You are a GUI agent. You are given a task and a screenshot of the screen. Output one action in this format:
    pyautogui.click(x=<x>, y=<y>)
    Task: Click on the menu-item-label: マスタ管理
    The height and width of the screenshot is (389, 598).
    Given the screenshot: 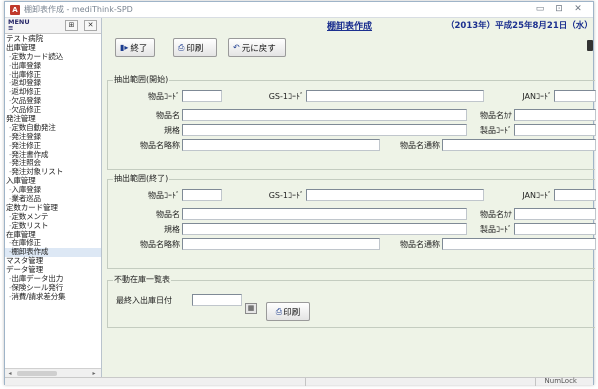 What is the action you would take?
    pyautogui.click(x=24, y=261)
    